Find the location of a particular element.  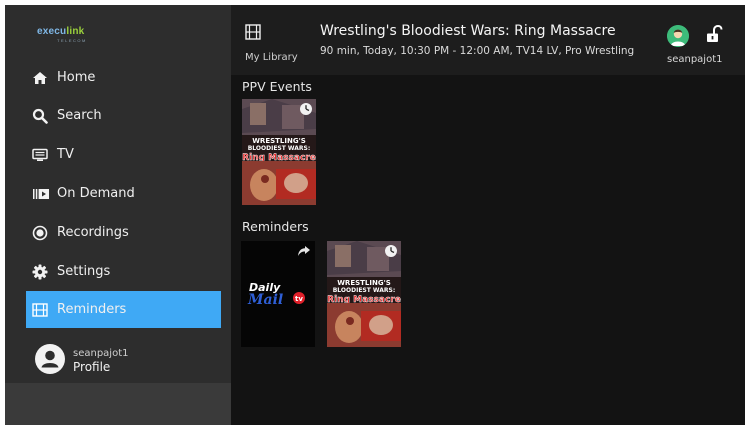

section-title-ppv-events: PPV Events is located at coordinates (277, 86).